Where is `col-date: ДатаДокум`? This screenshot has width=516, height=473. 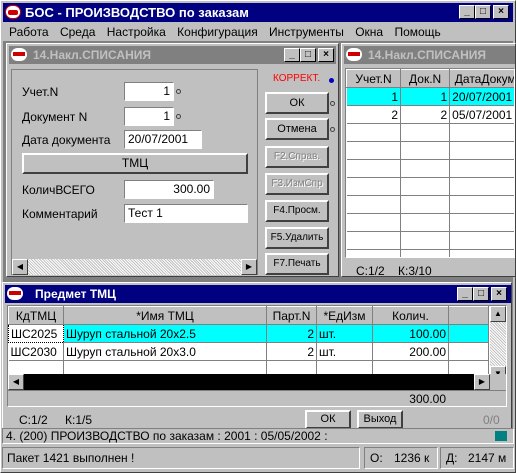 col-date: ДатаДокум is located at coordinates (481, 78).